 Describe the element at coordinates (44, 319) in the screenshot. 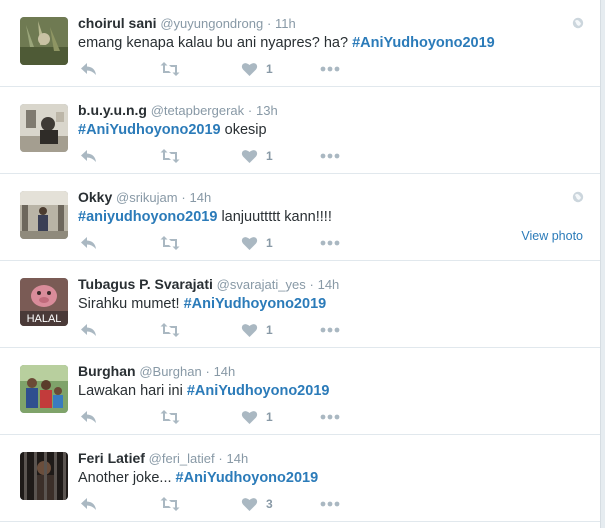

I see `avatar-badge-text: HALAL` at that location.